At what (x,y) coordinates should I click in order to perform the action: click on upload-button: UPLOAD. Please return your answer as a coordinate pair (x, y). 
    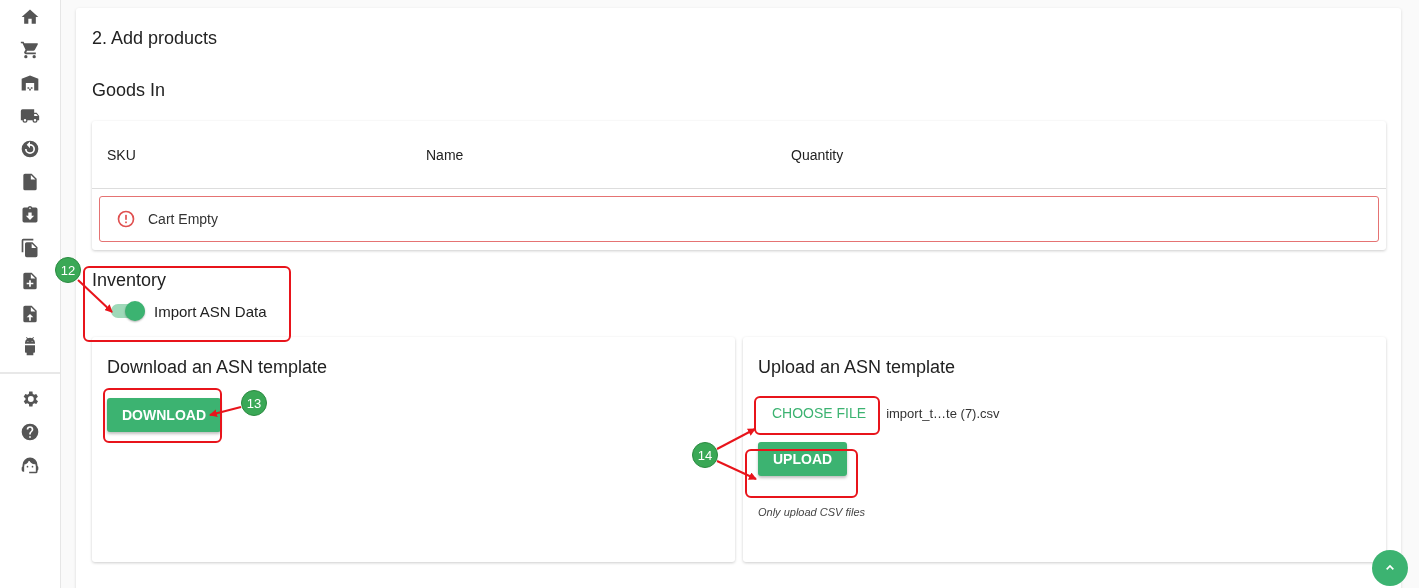
    Looking at the image, I should click on (803, 459).